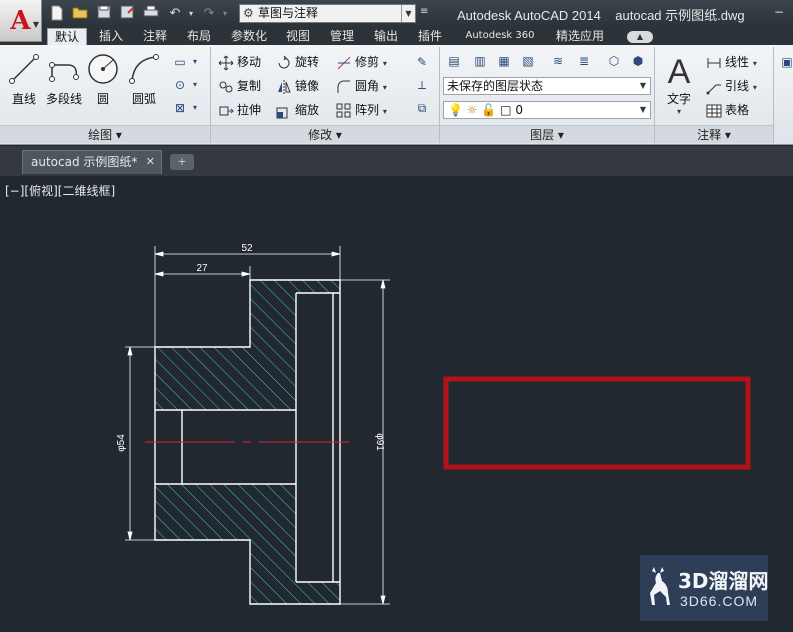  Describe the element at coordinates (504, 61) in the screenshot. I see `layer-isolate-icon: ▦` at that location.